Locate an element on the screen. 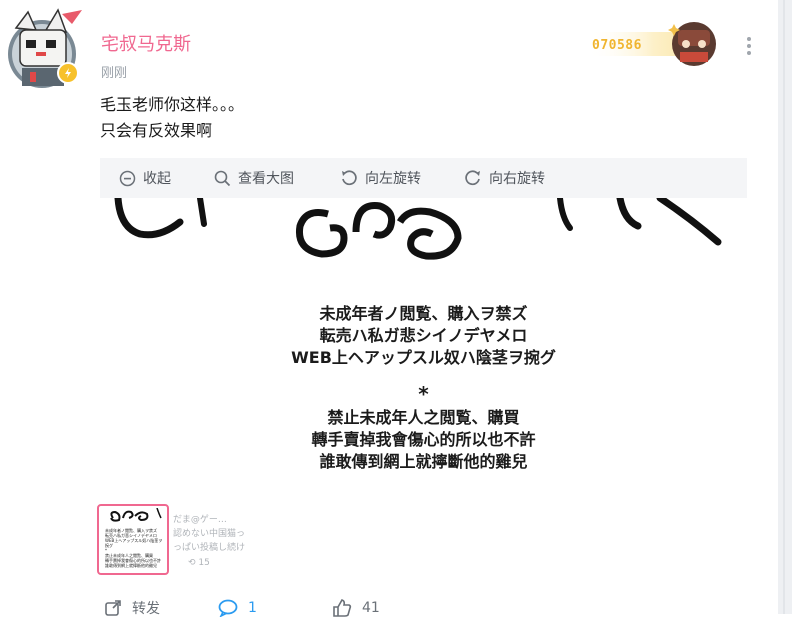  rotate-right-button: 向右旋转 is located at coordinates (504, 178).